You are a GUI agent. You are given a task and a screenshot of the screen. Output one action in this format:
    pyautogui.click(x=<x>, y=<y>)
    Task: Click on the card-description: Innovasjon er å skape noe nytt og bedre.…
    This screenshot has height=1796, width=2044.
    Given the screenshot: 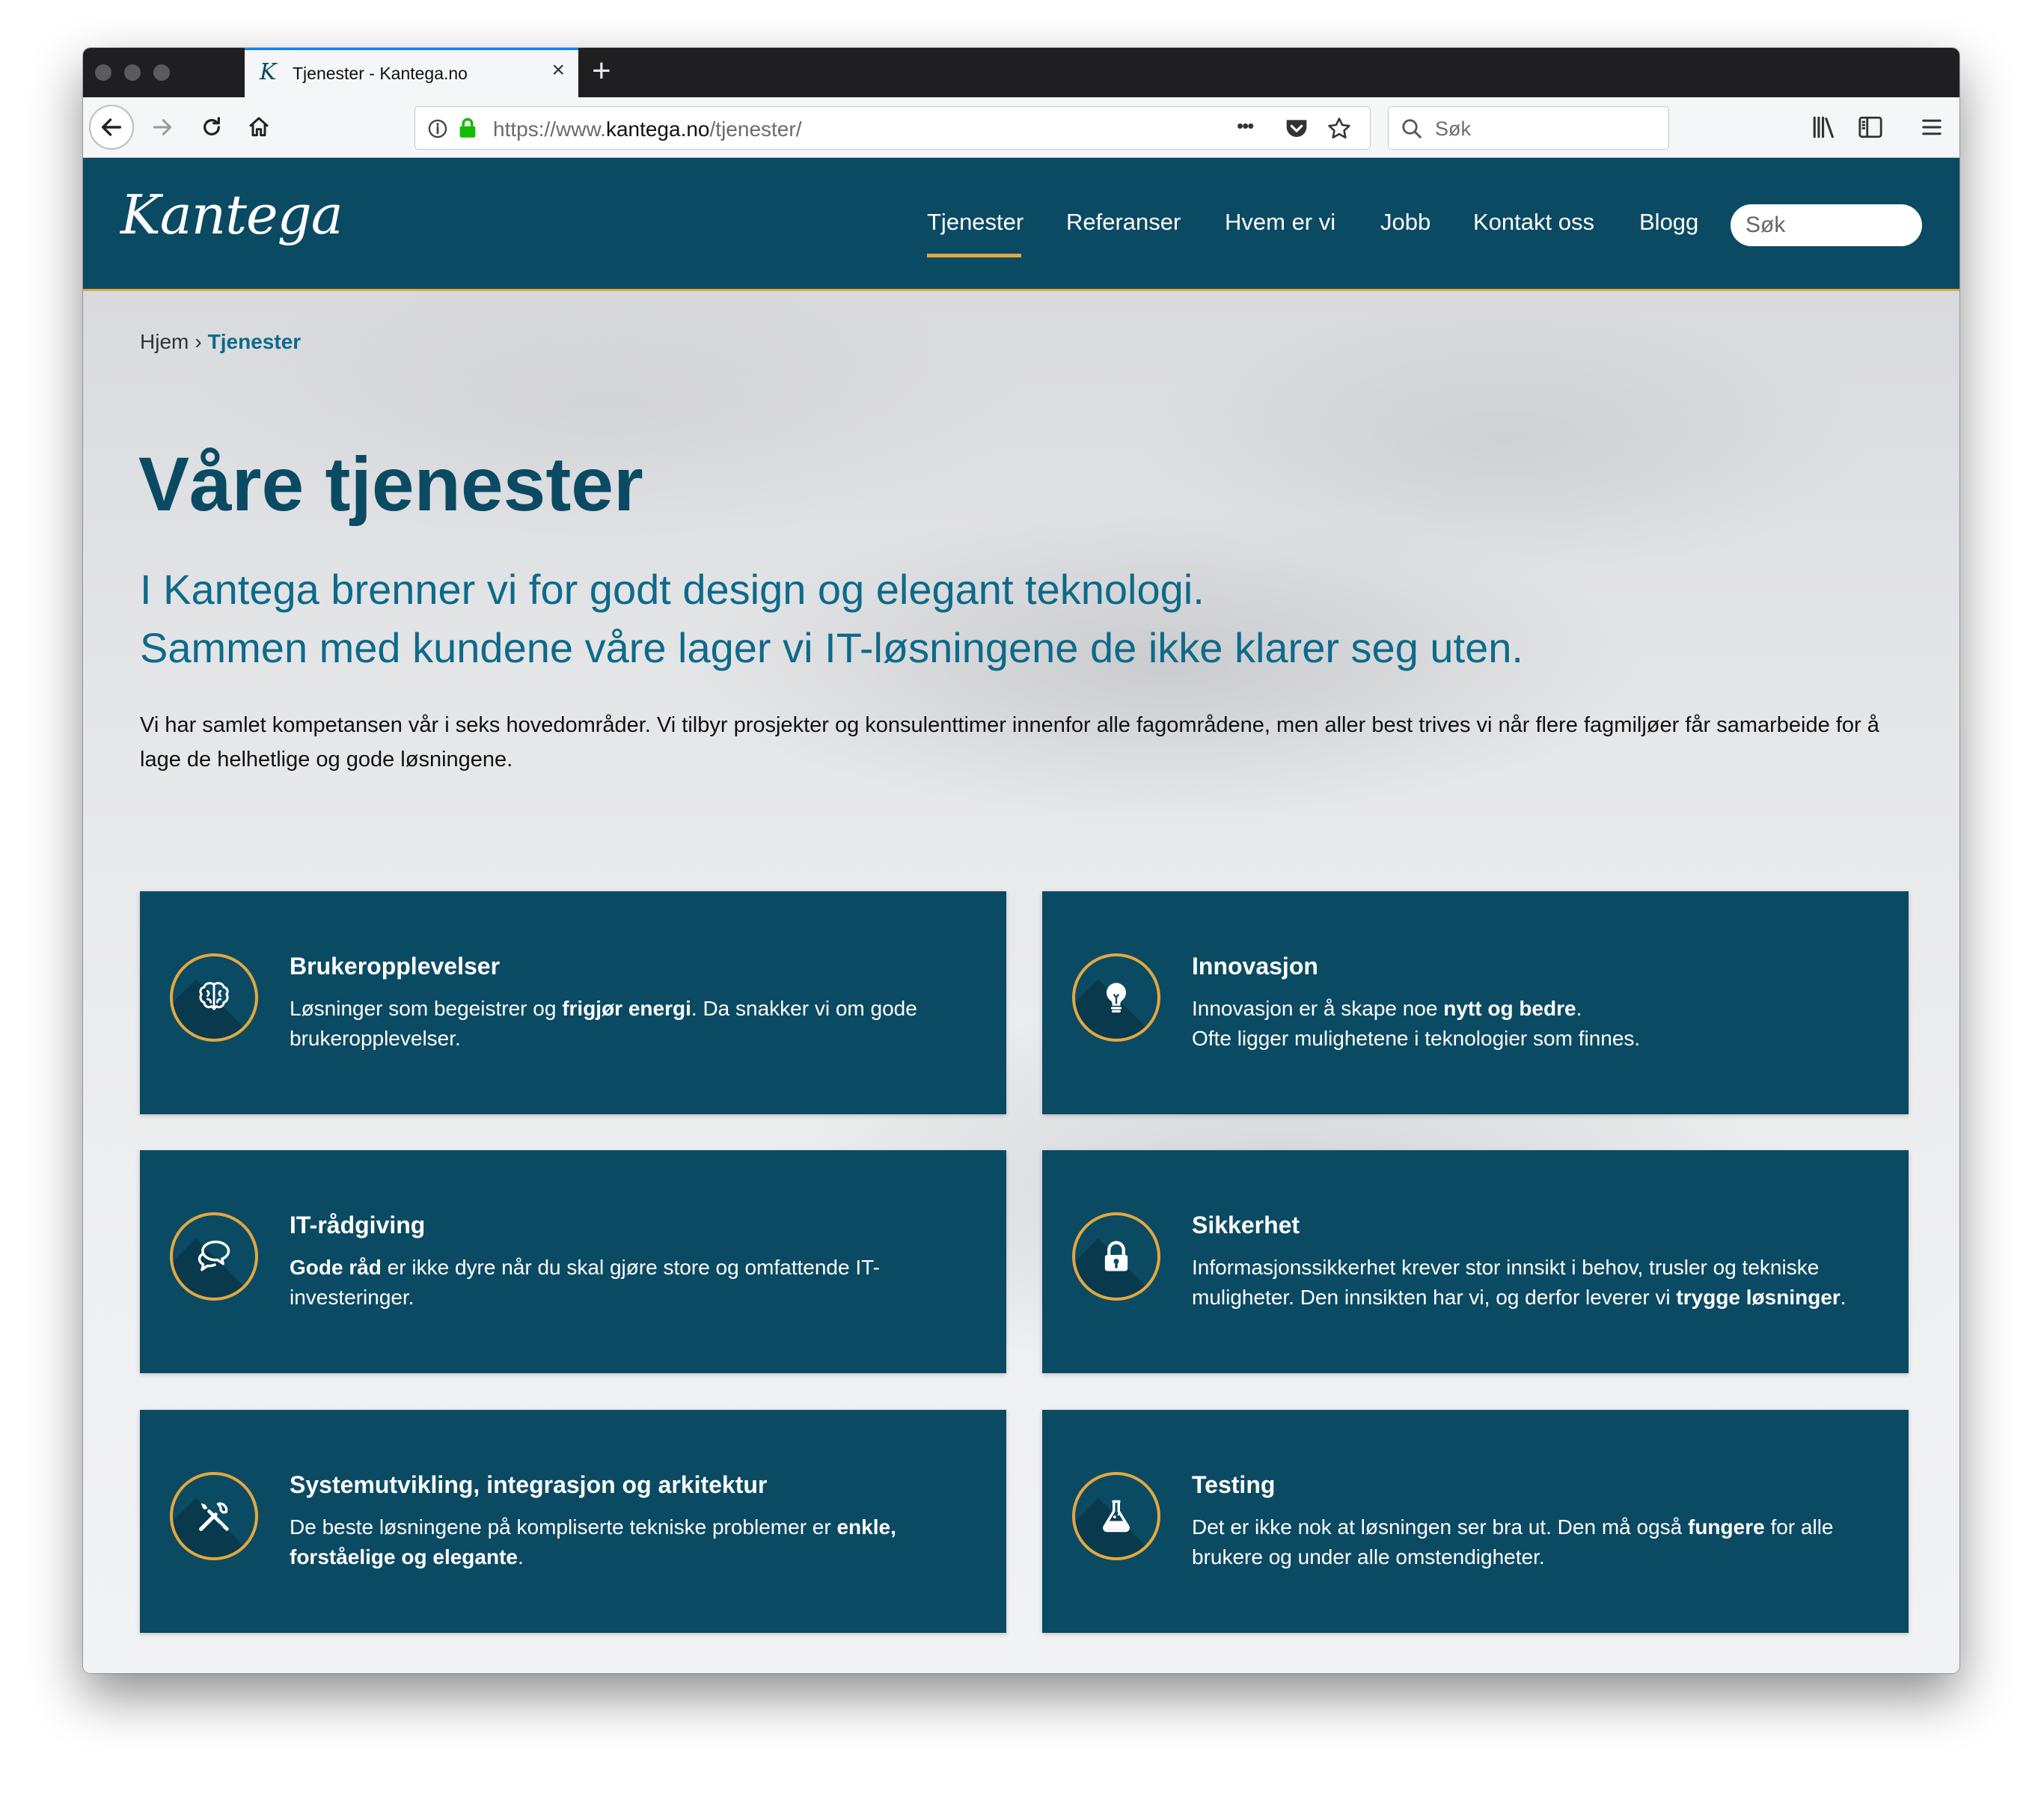 What is the action you would take?
    pyautogui.click(x=1416, y=1023)
    